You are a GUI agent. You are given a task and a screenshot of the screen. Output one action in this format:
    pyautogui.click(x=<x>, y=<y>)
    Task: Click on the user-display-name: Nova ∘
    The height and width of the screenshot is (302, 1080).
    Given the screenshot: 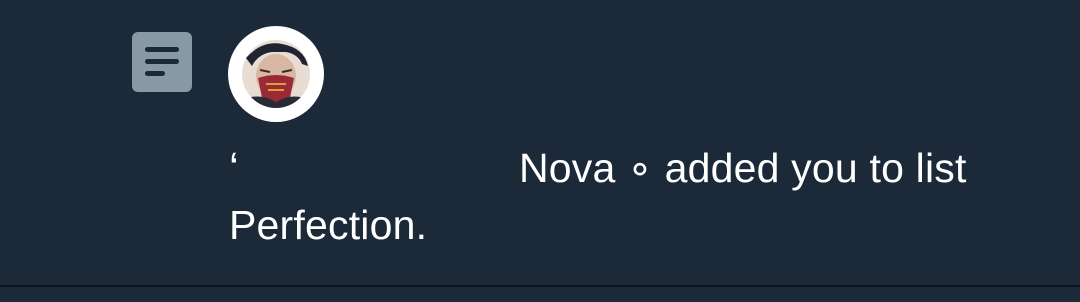 What is the action you would take?
    pyautogui.click(x=586, y=168)
    